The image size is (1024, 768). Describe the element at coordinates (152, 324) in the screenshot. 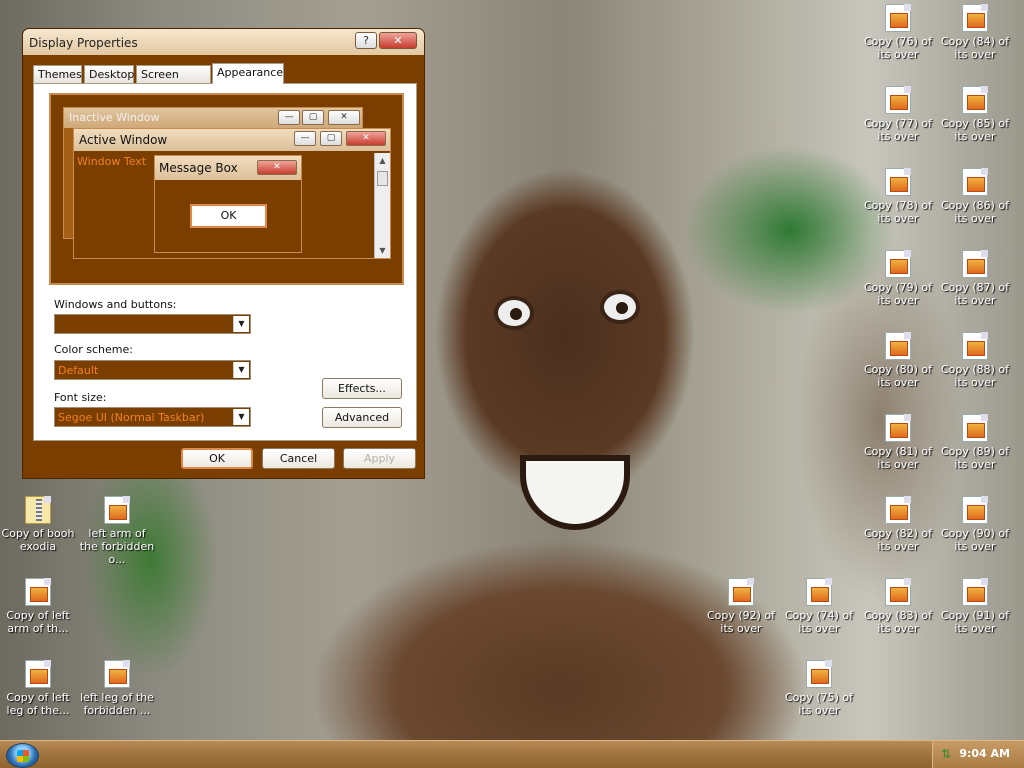

I see `windows-buttons-select: ▼` at that location.